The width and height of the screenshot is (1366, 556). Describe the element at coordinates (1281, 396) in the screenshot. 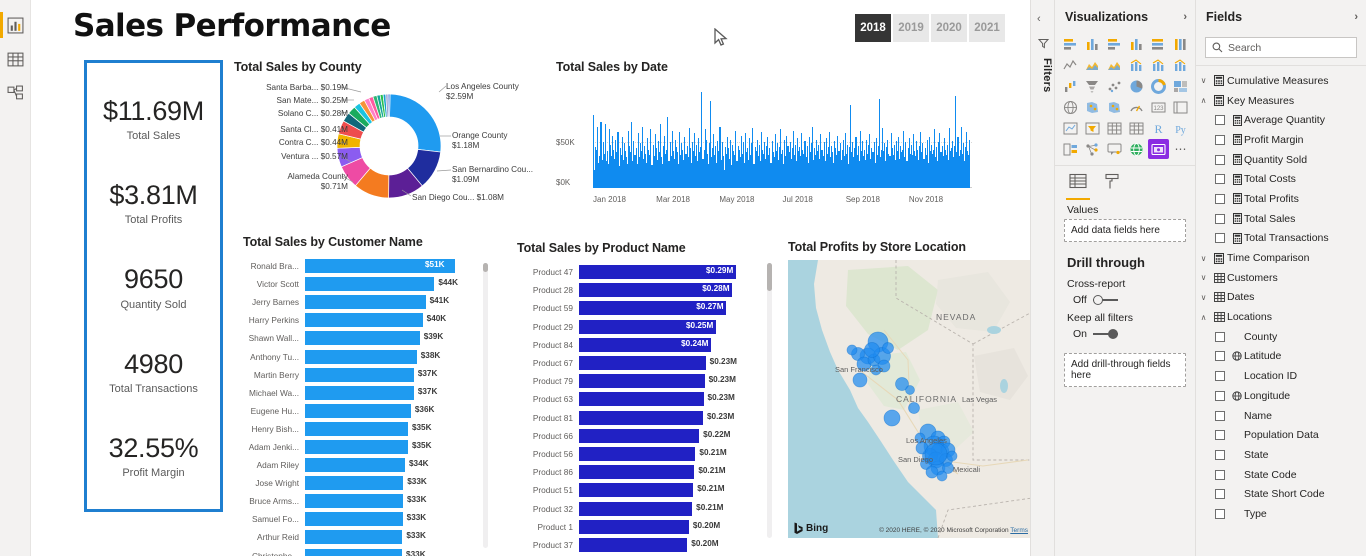

I see `field-row-longitude: Longitude` at that location.